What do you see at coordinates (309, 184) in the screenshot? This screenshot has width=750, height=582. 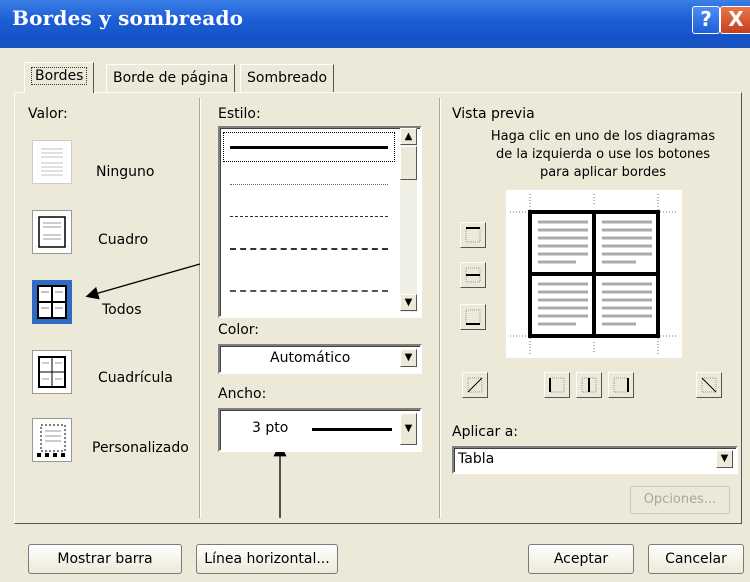 I see `estilo-dotted-line` at bounding box center [309, 184].